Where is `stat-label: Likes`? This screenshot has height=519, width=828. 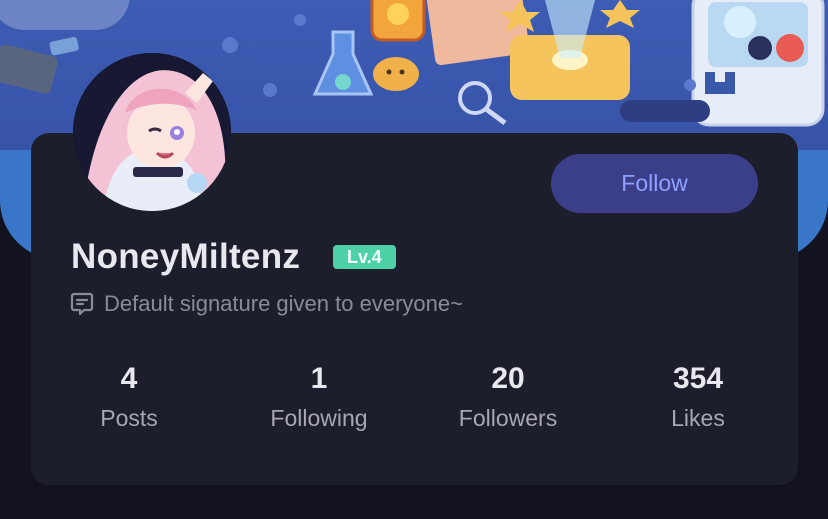
stat-label: Likes is located at coordinates (698, 418).